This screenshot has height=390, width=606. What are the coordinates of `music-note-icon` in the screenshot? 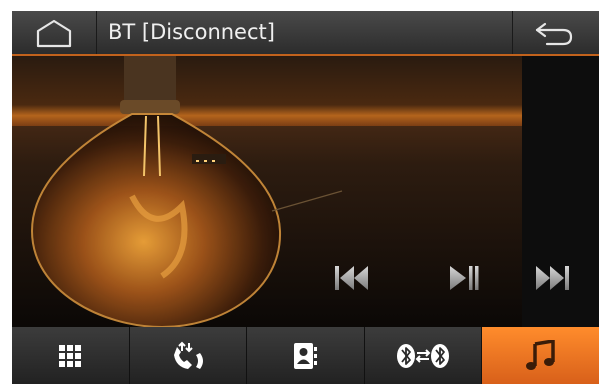 It's located at (540, 354).